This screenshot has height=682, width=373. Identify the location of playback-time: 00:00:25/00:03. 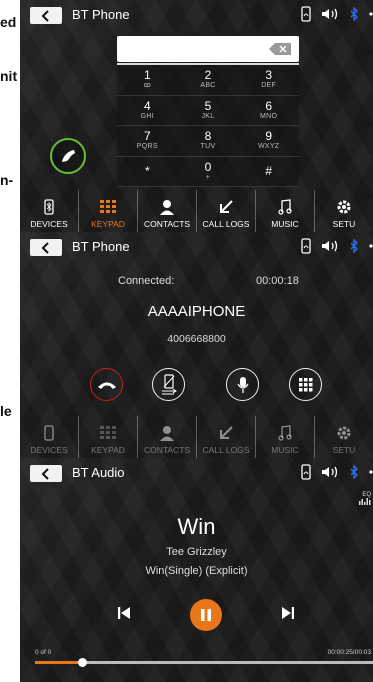
(349, 652).